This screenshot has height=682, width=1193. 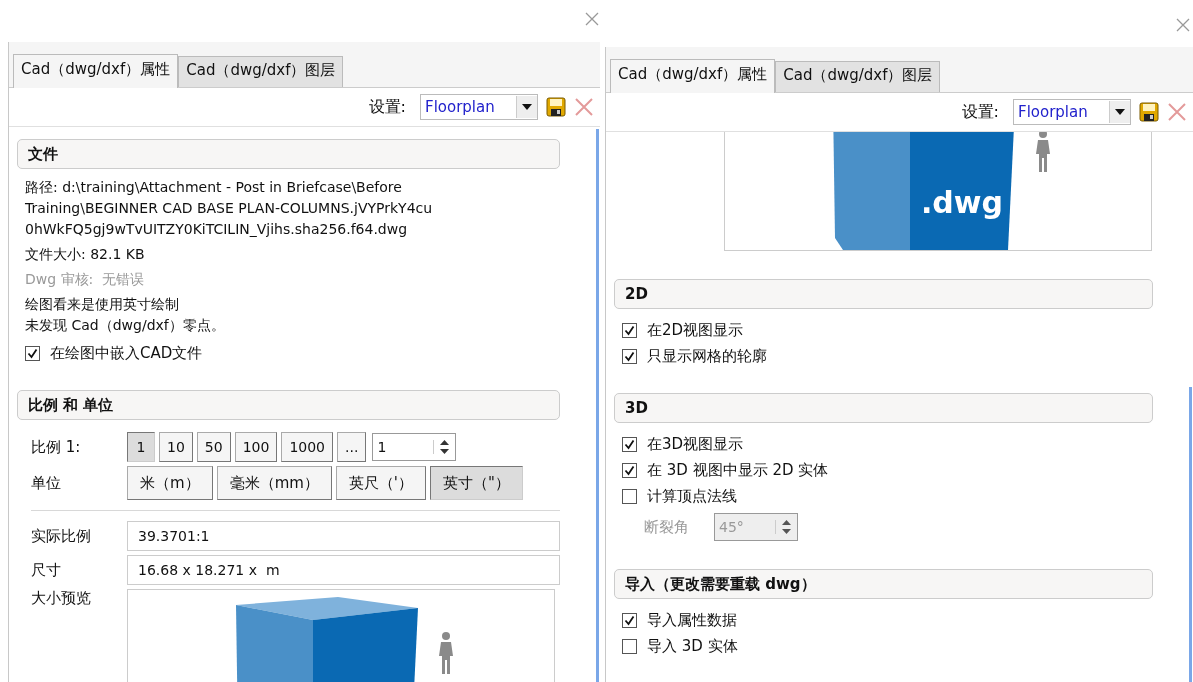 I want to click on checkbox: 导入属性数据, so click(x=887, y=620).